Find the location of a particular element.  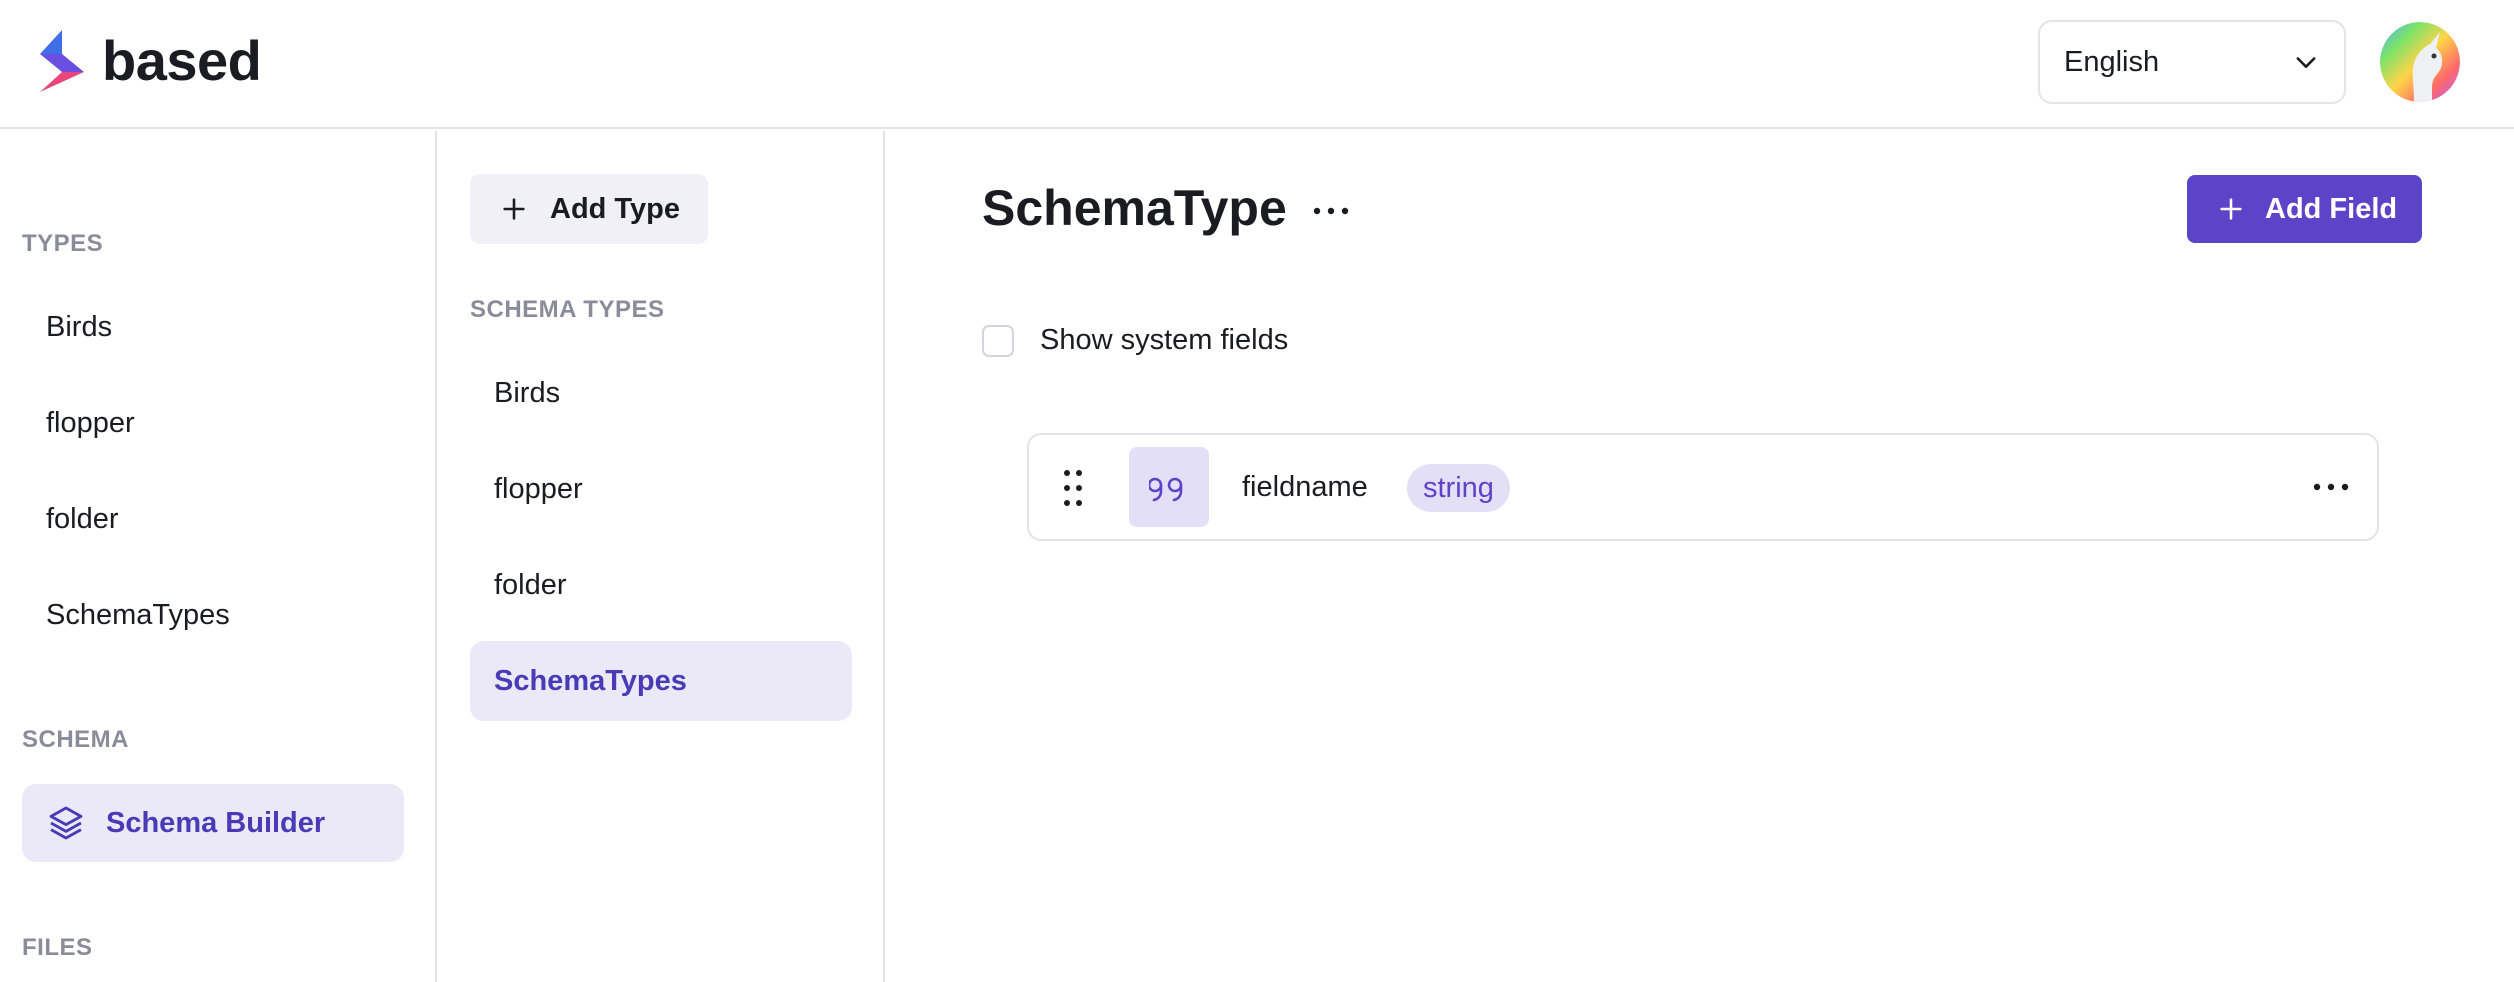

page-title: SchemaType is located at coordinates (1134, 208).